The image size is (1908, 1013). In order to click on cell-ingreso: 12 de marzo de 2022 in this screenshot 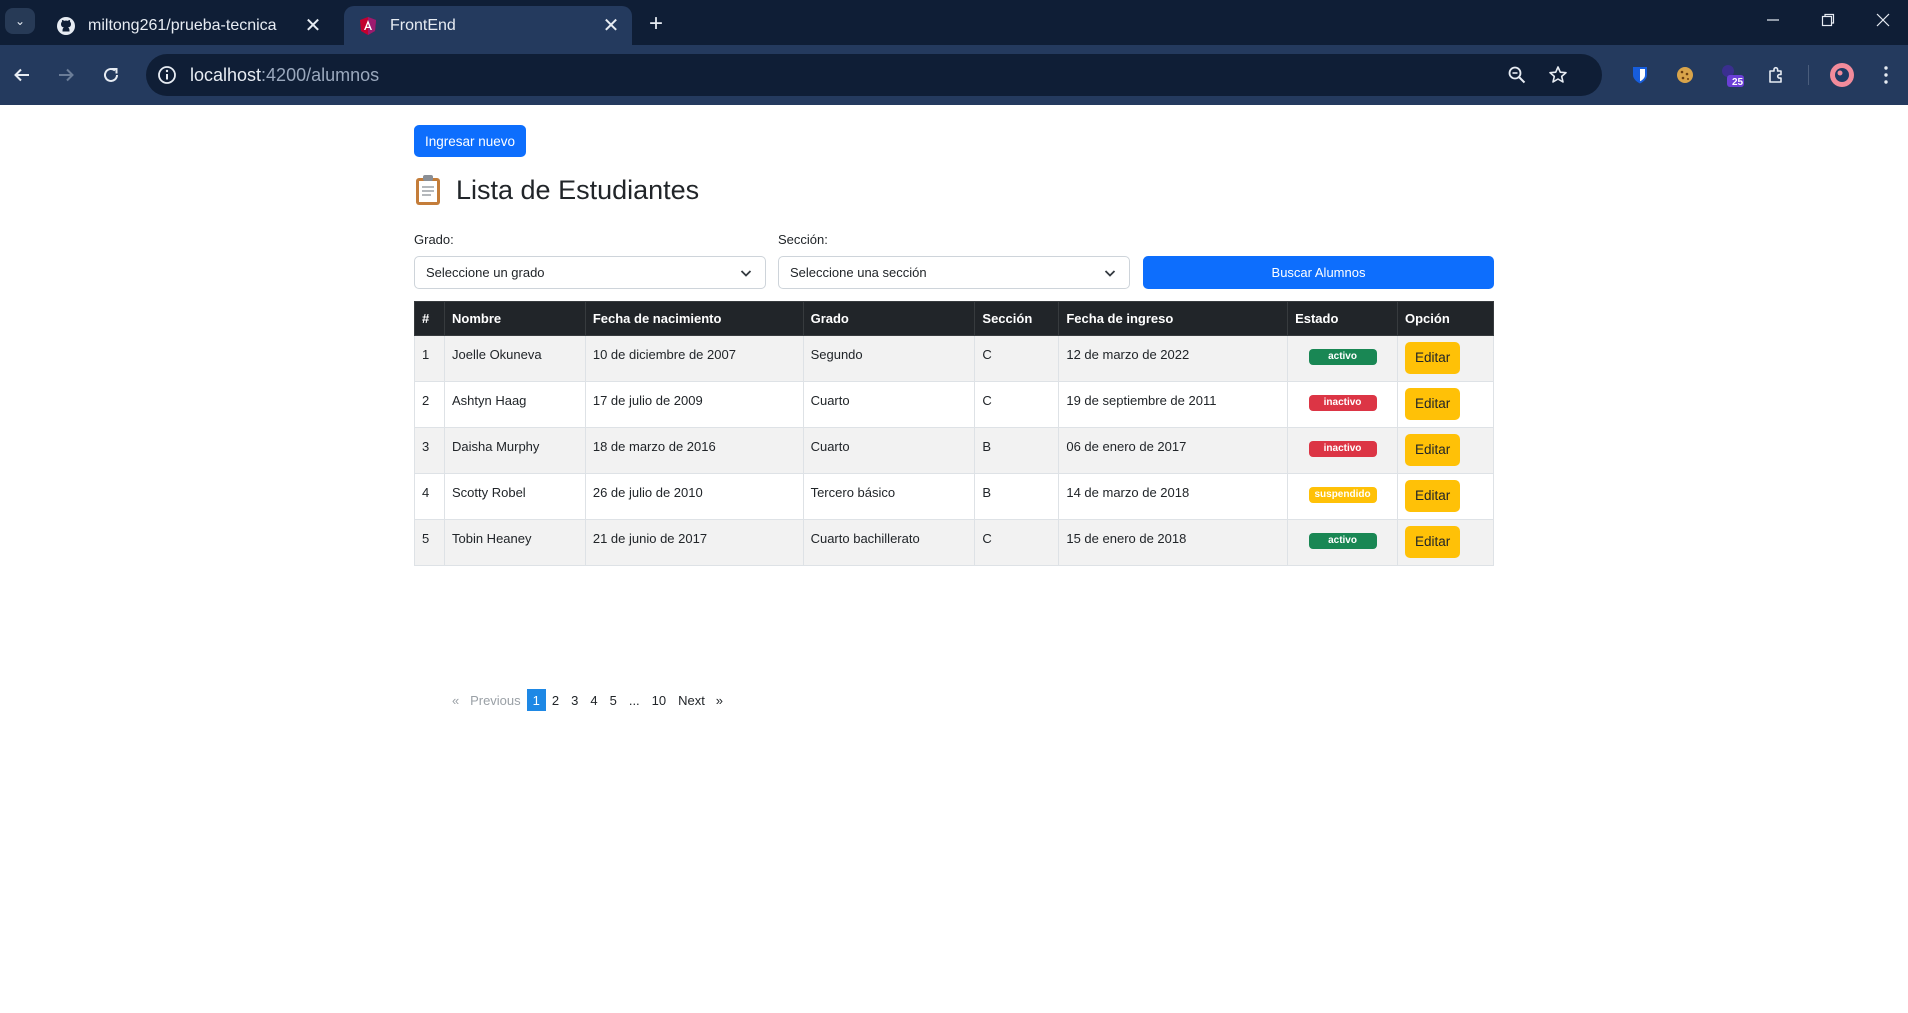, I will do `click(1173, 358)`.